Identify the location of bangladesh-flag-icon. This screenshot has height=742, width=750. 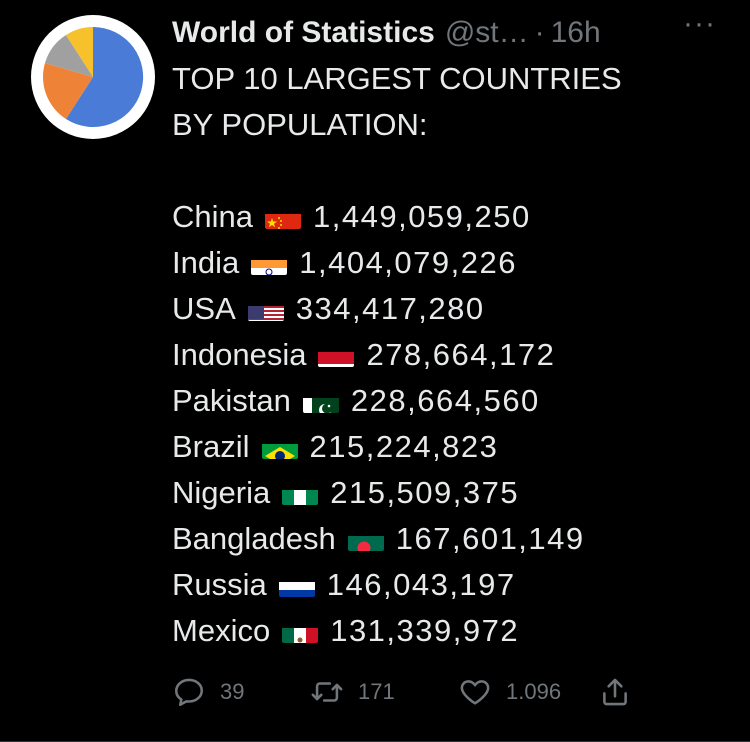
(365, 539).